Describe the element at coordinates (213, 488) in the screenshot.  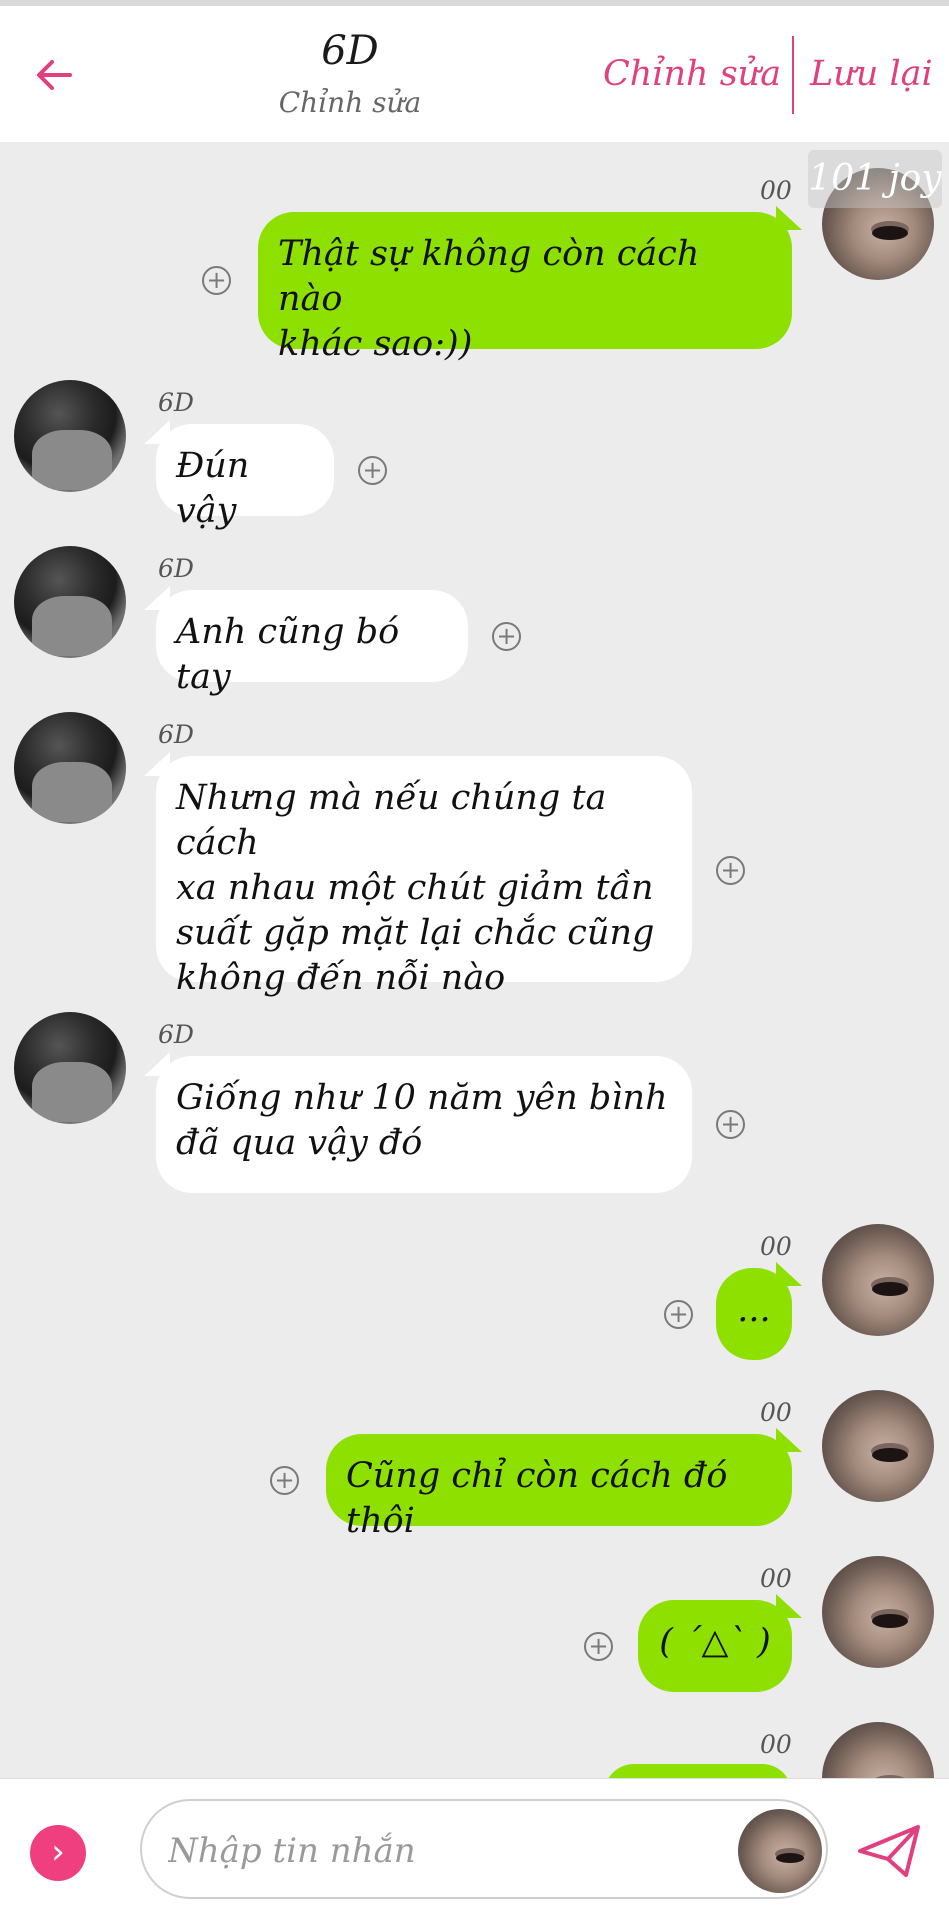
I see `message-text-line: Đún vậy` at that location.